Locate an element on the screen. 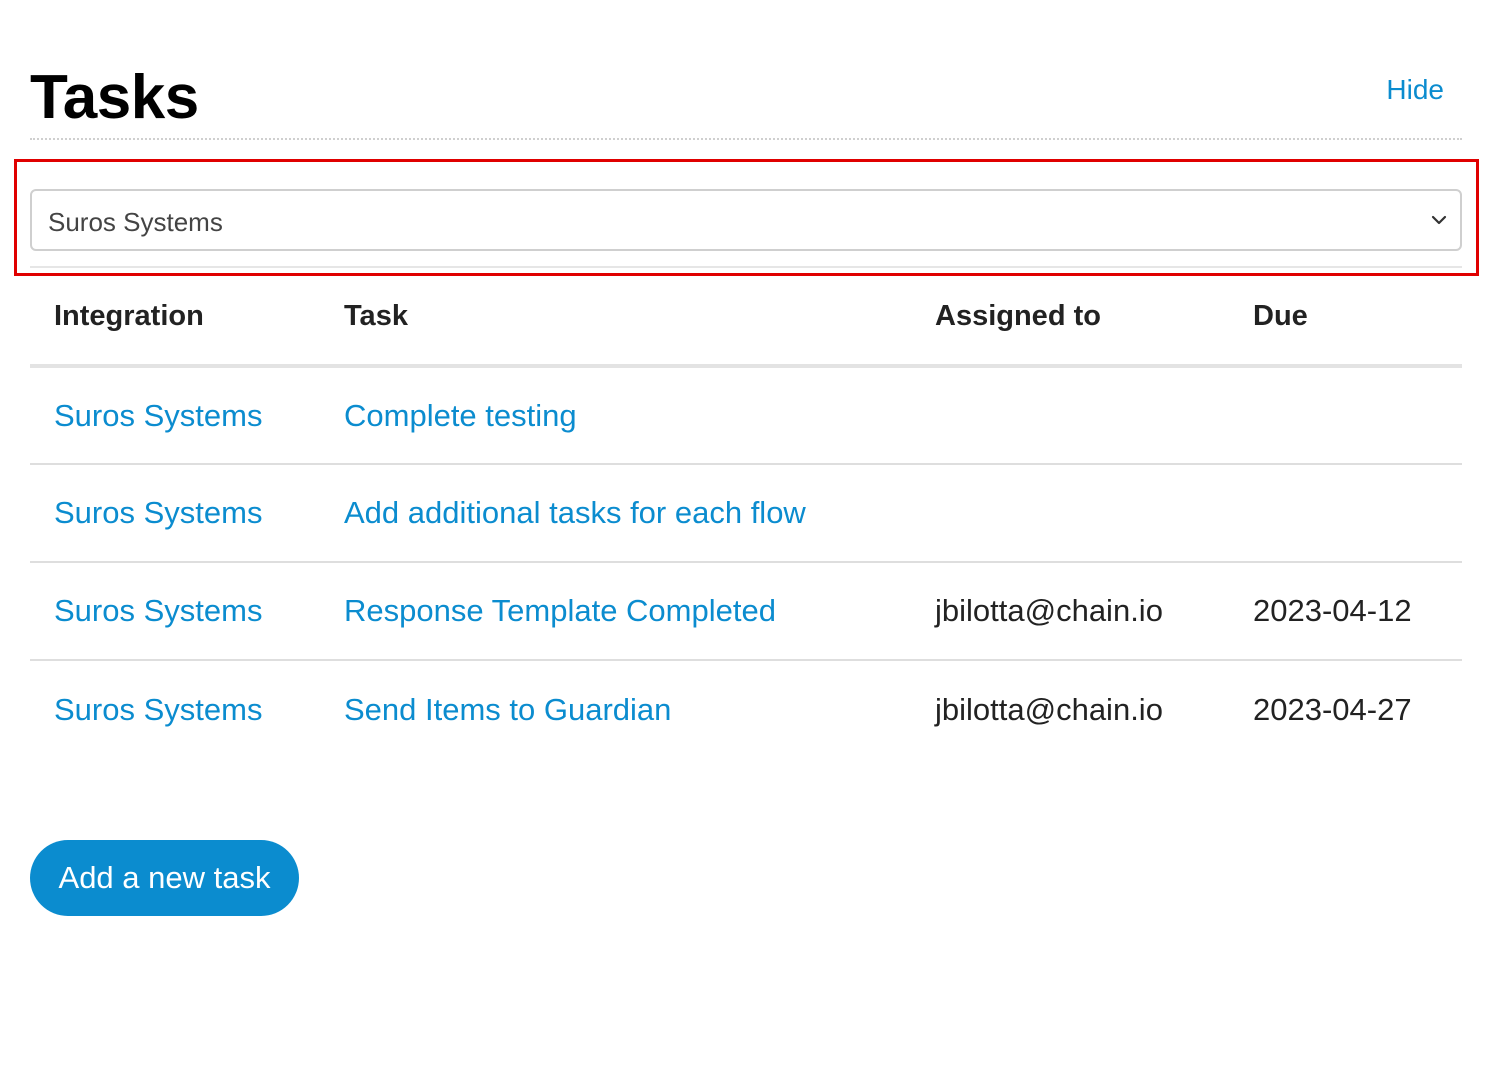 The height and width of the screenshot is (1082, 1506). due-cell: 2023-04-12 is located at coordinates (1345, 611).